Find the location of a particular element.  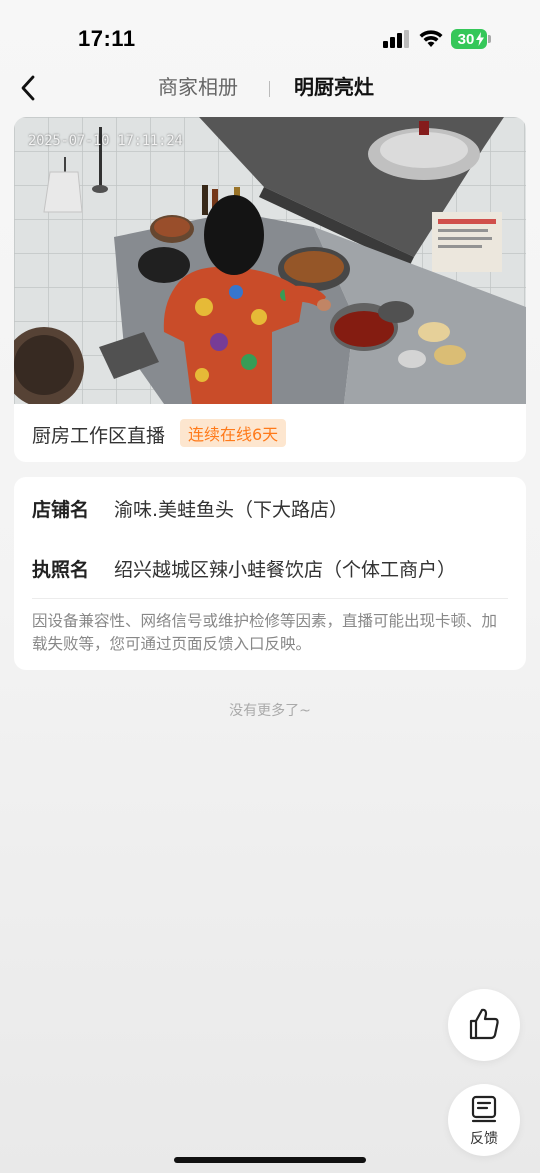

store-name-value: 渝味.美蛙鱼头（下大路店） is located at coordinates (231, 510).